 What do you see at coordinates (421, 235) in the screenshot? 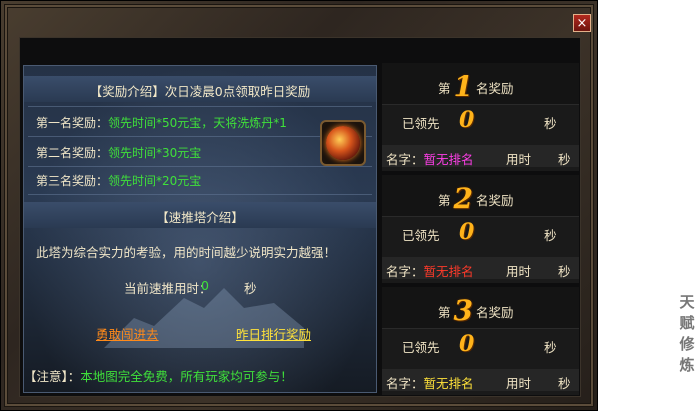
I see `rank-2-got-label: 已领先` at bounding box center [421, 235].